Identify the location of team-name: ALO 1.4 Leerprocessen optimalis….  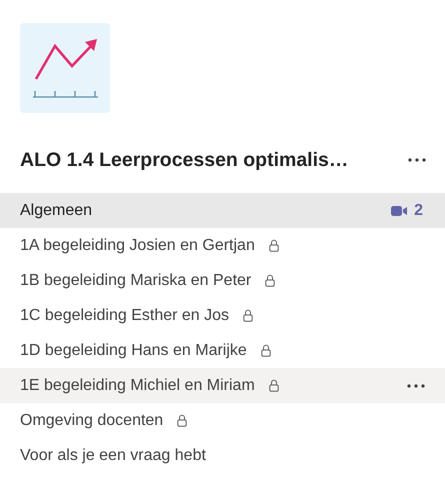
(184, 160).